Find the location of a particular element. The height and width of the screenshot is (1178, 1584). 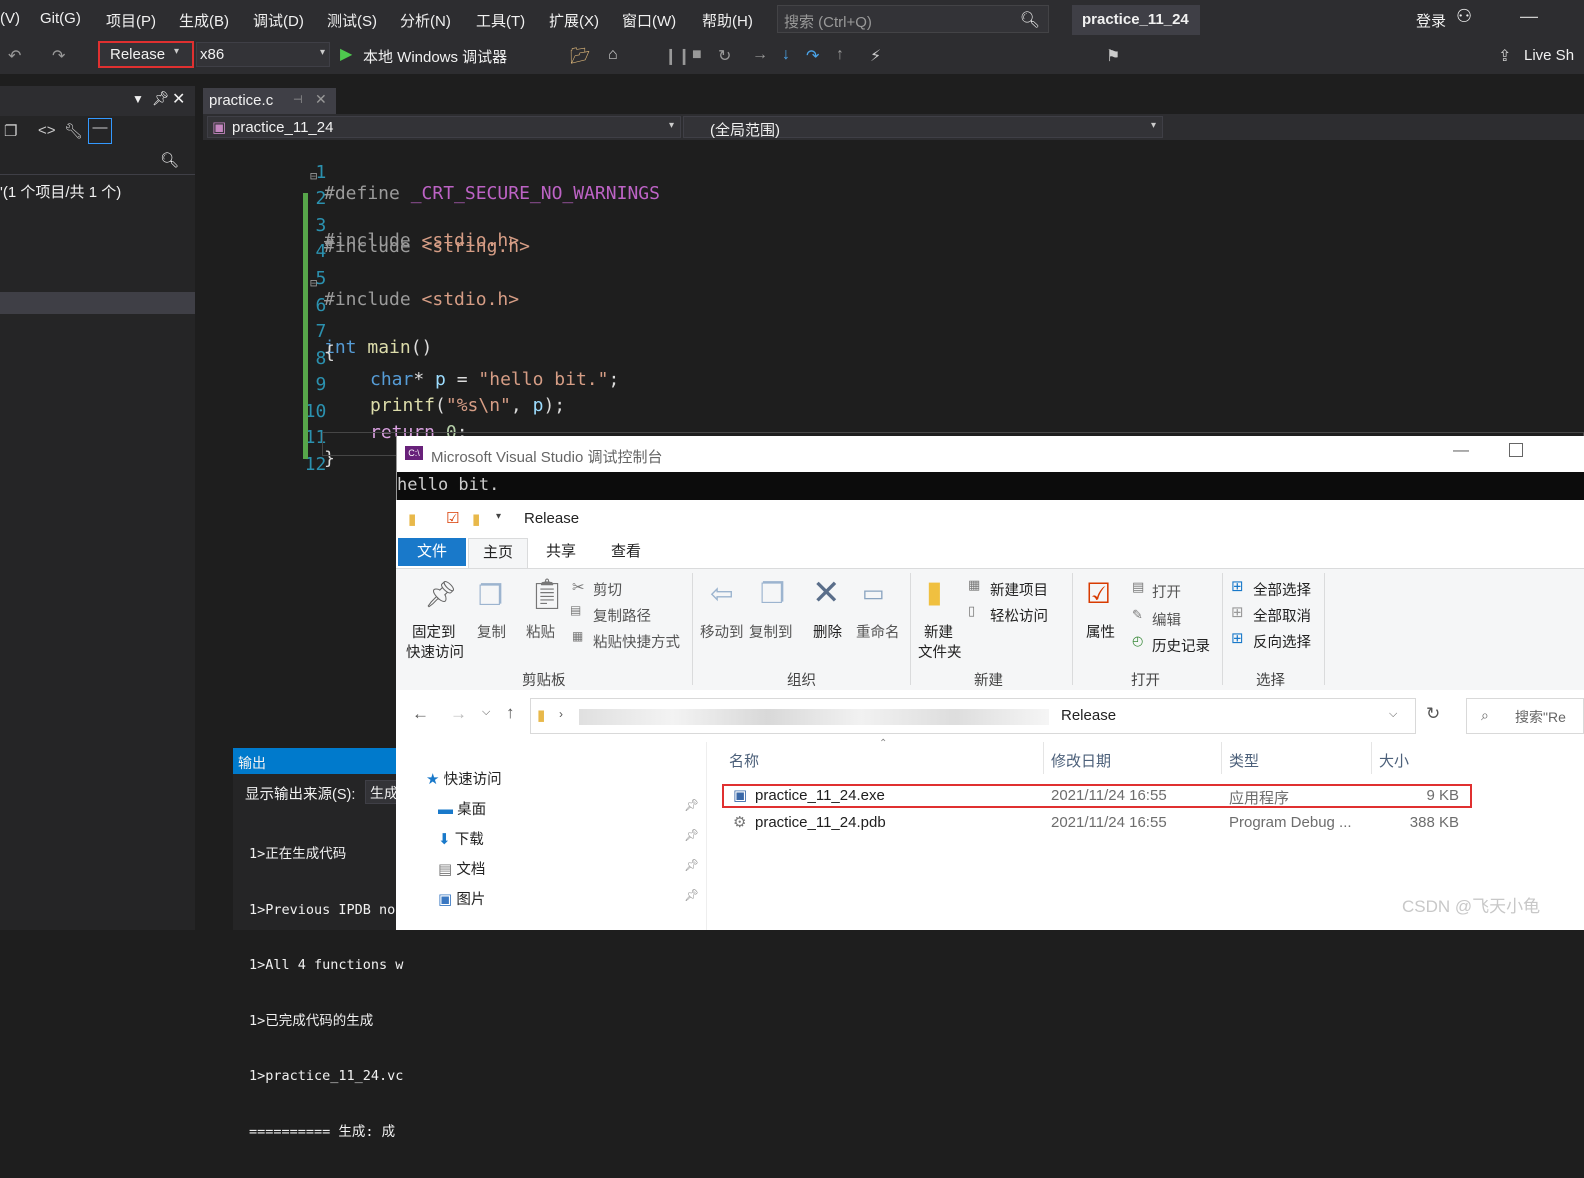

step-over-icon: ↷ is located at coordinates (812, 56).